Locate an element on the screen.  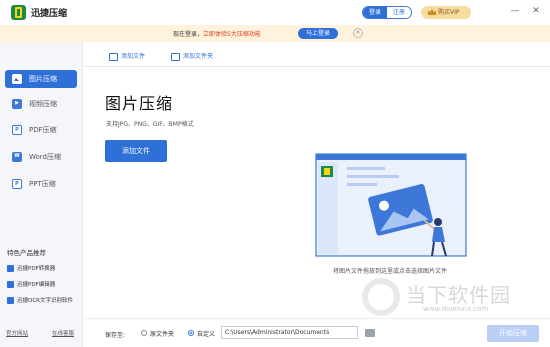
recommend-item-pdf-editor: 迅捷PDF编辑器 is located at coordinates (31, 284).